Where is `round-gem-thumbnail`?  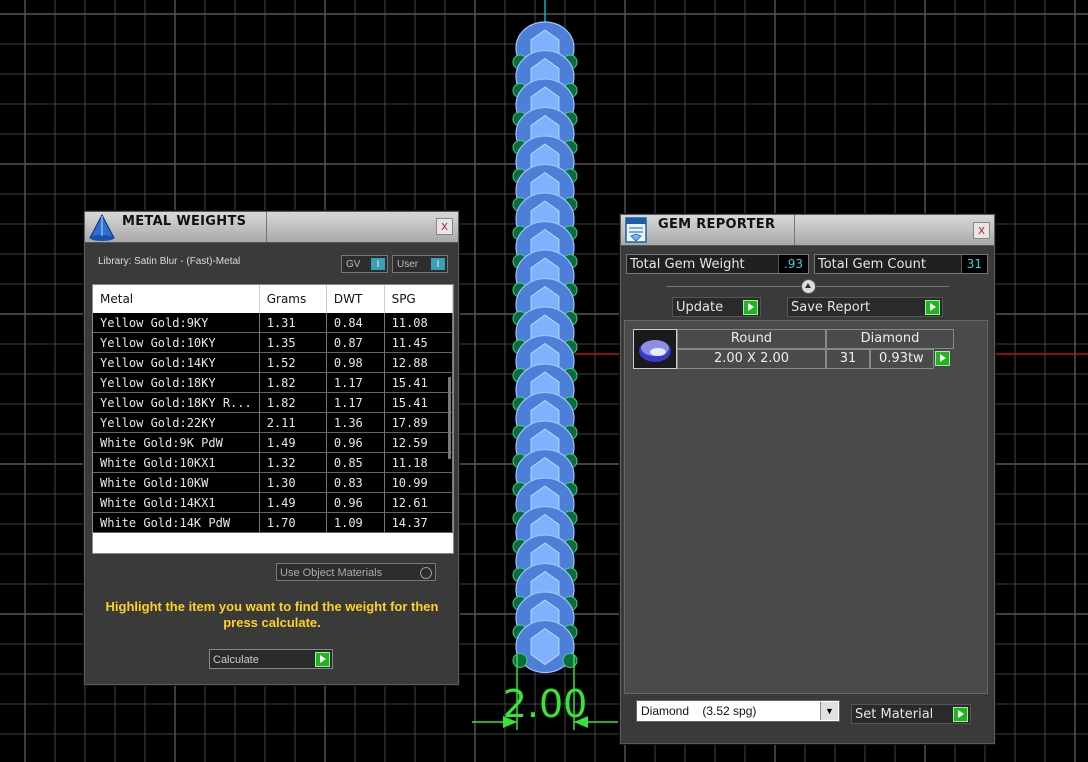 round-gem-thumbnail is located at coordinates (655, 349).